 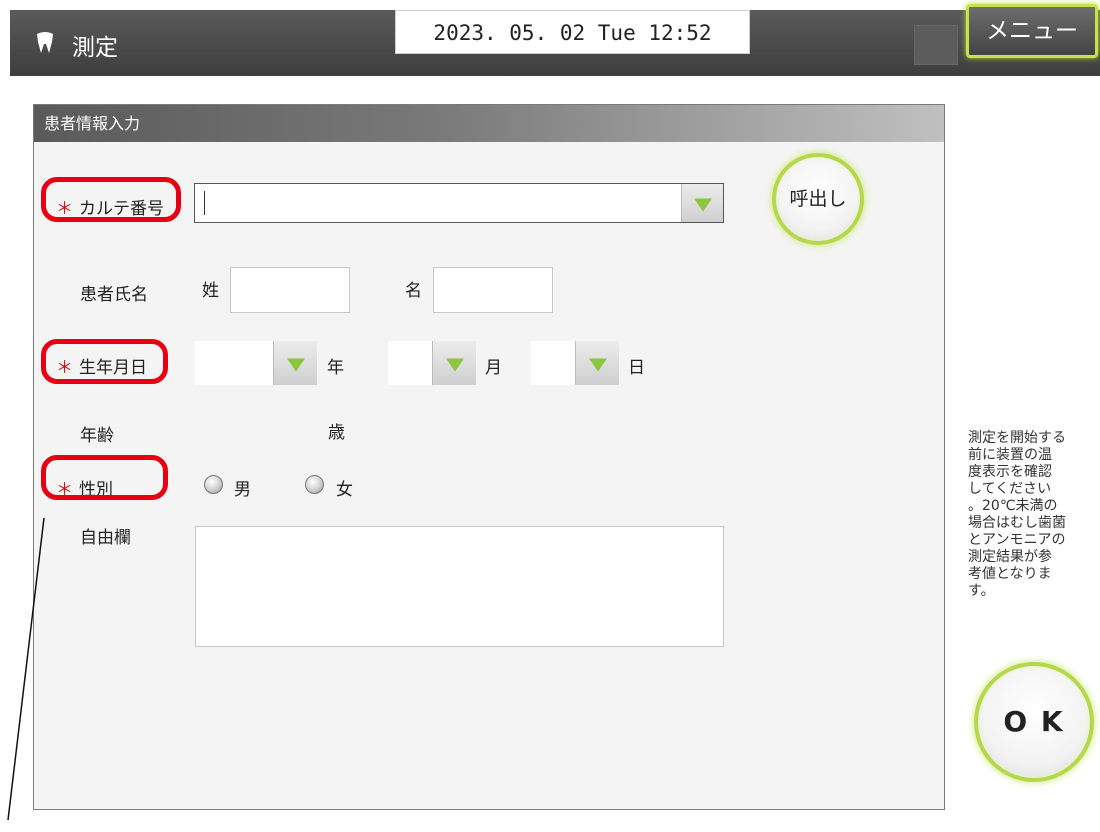 I want to click on ok-button: O K, so click(x=1034, y=722).